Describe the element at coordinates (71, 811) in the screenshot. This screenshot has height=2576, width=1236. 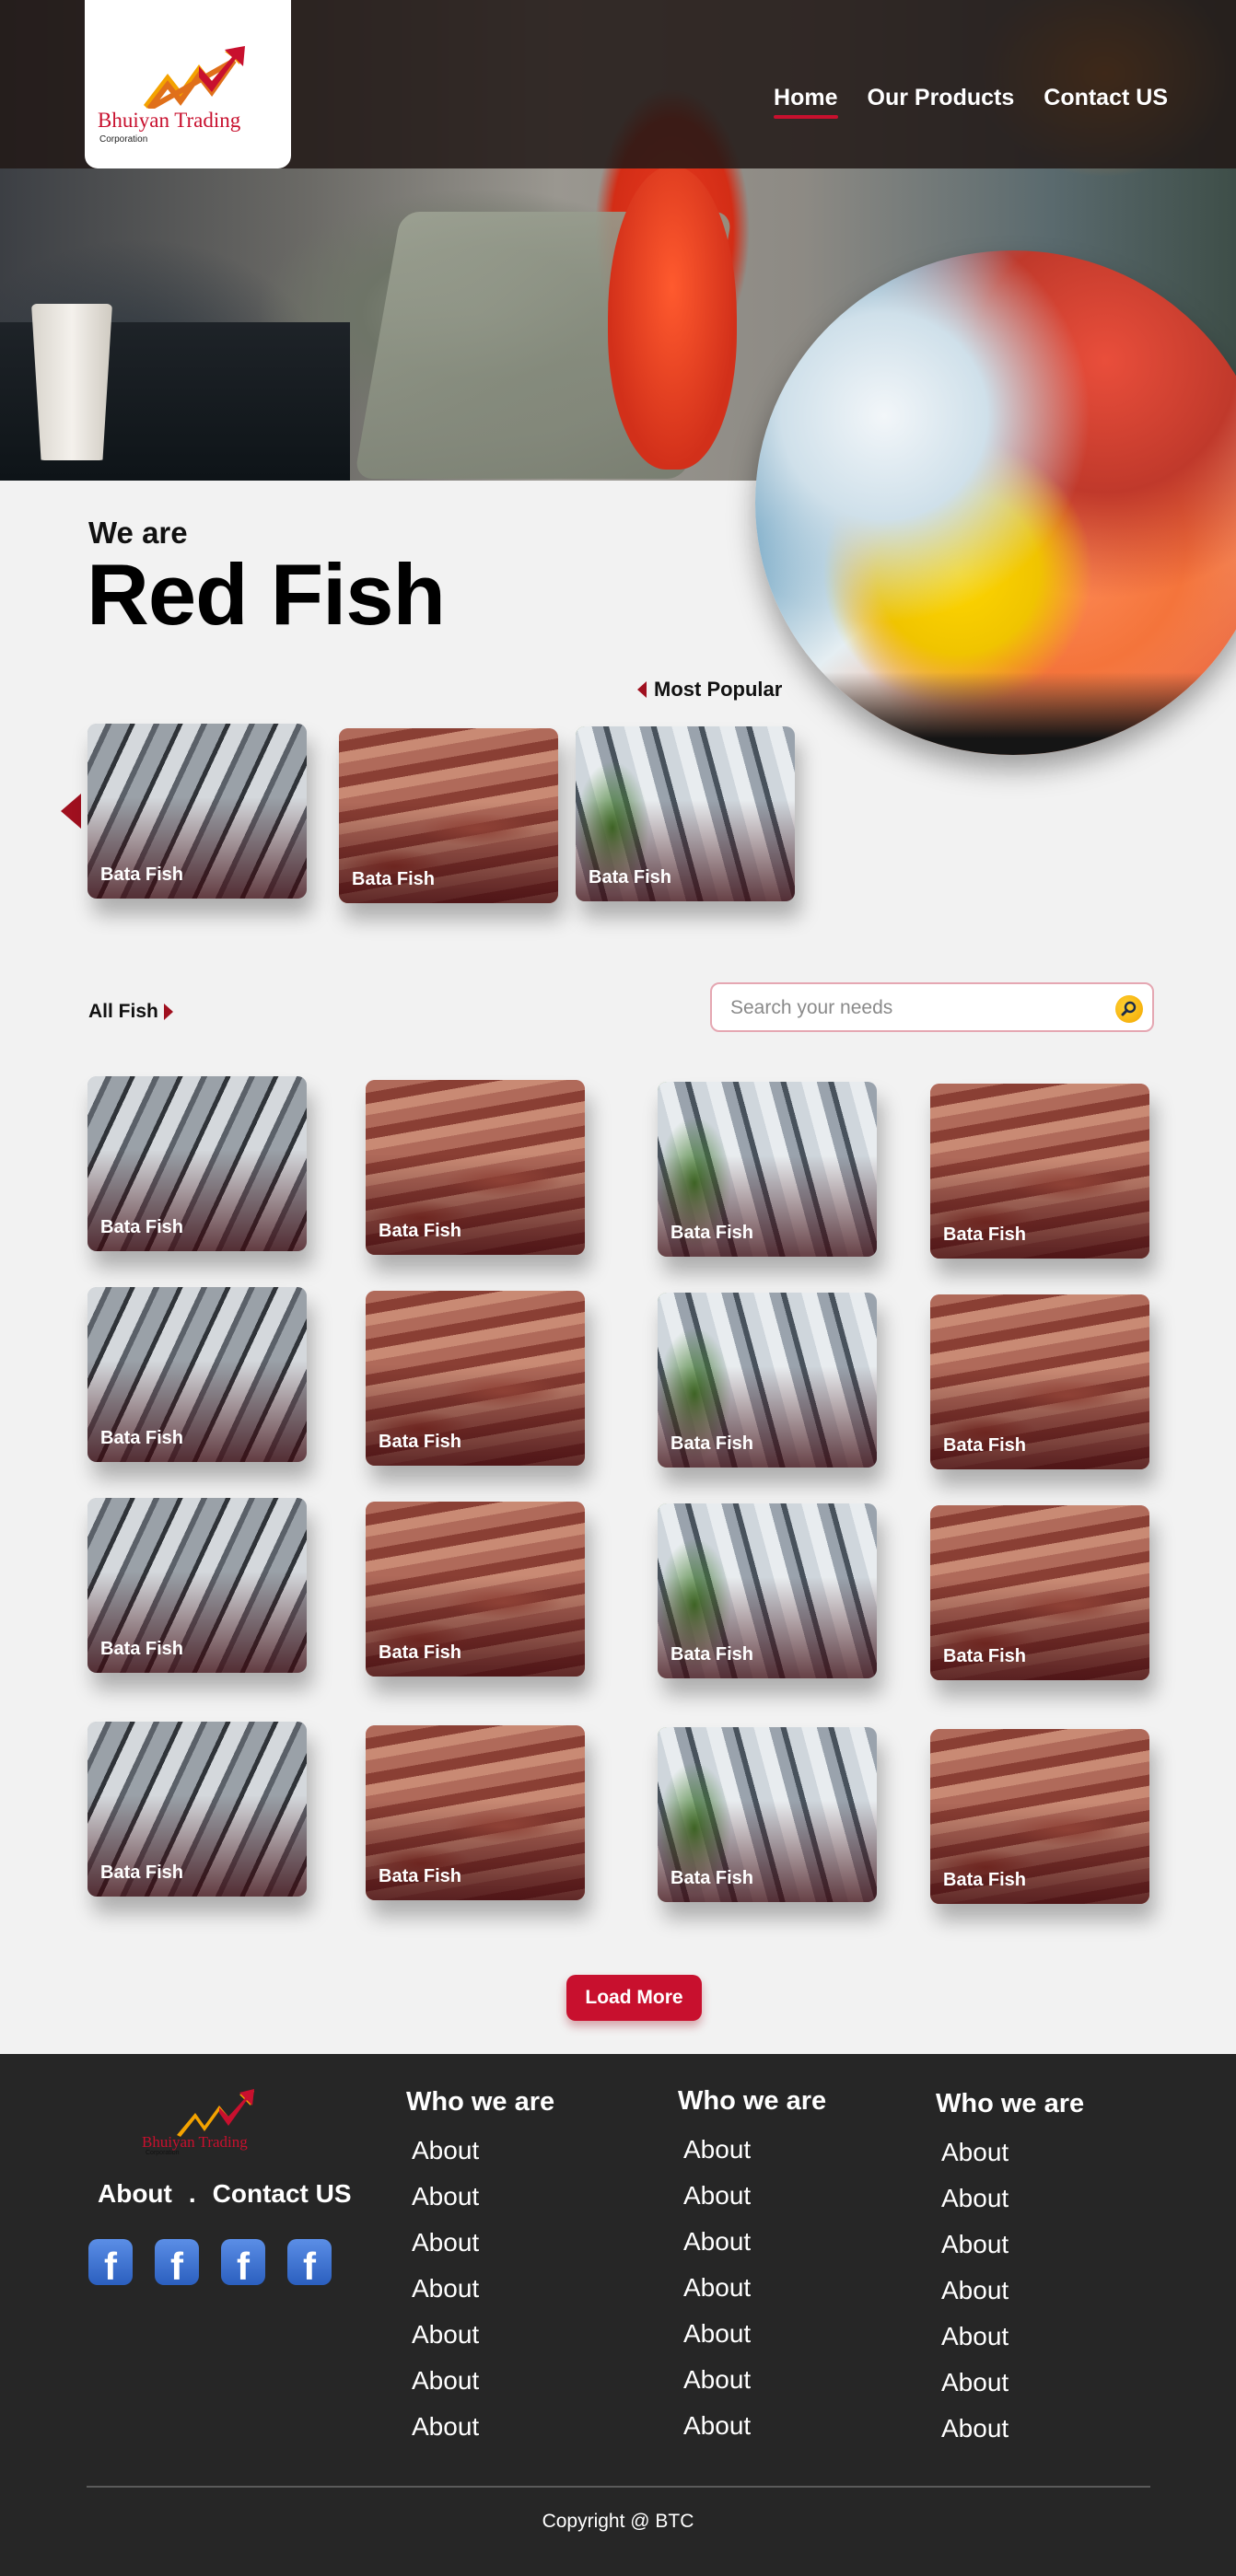
I see `popular-prev-arrow-icon` at that location.